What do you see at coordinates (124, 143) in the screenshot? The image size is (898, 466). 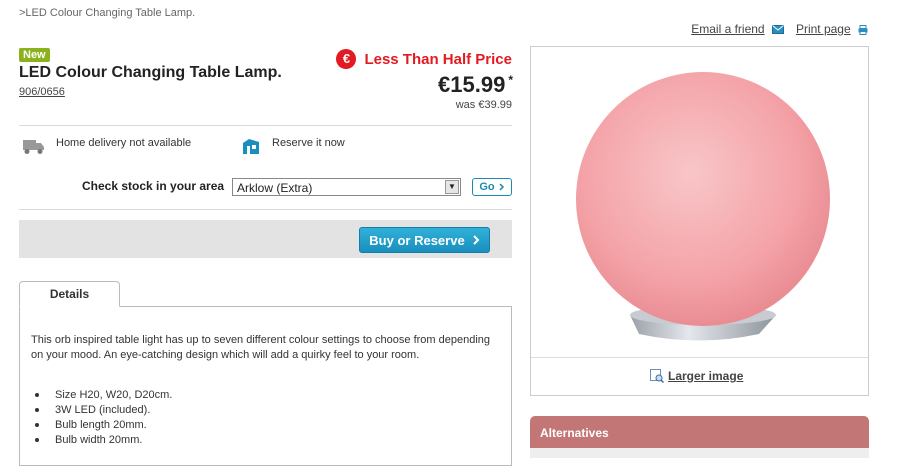 I see `delivery-text: Home delivery not available` at bounding box center [124, 143].